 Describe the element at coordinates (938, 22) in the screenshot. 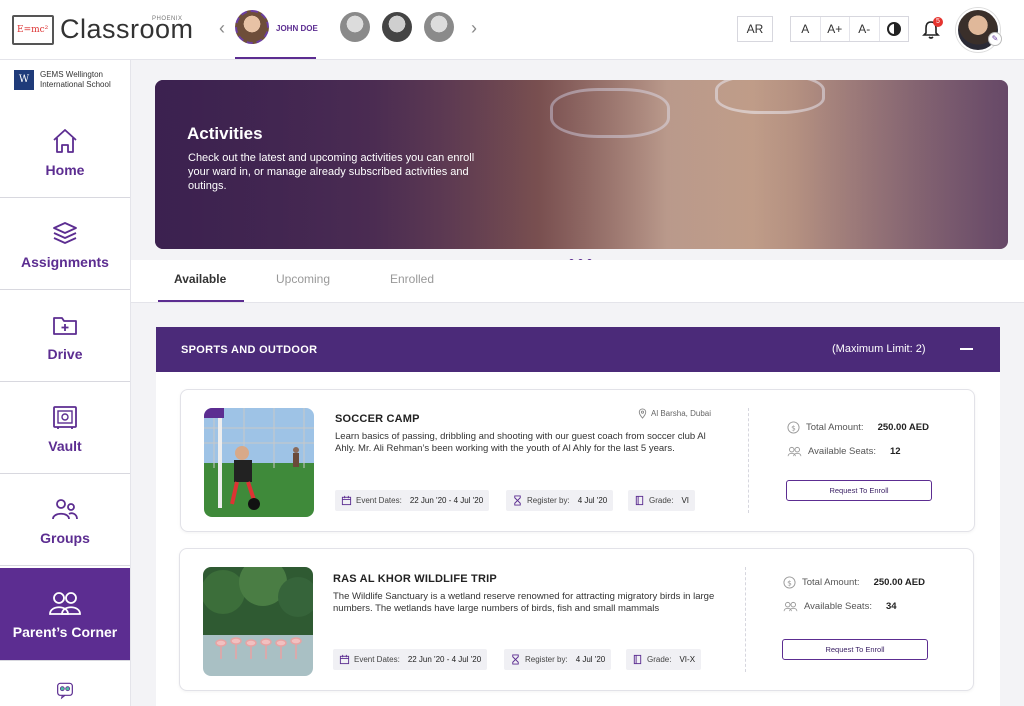

I see `notification-badge: 5` at that location.